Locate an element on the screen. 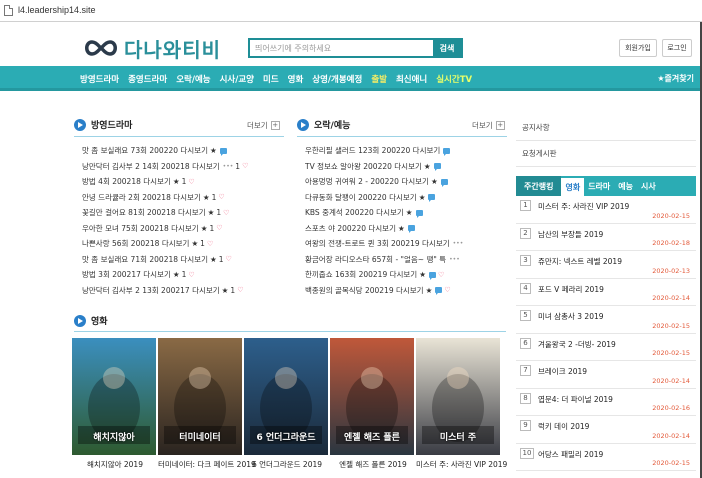  tab-drama: 드라마 is located at coordinates (599, 186).